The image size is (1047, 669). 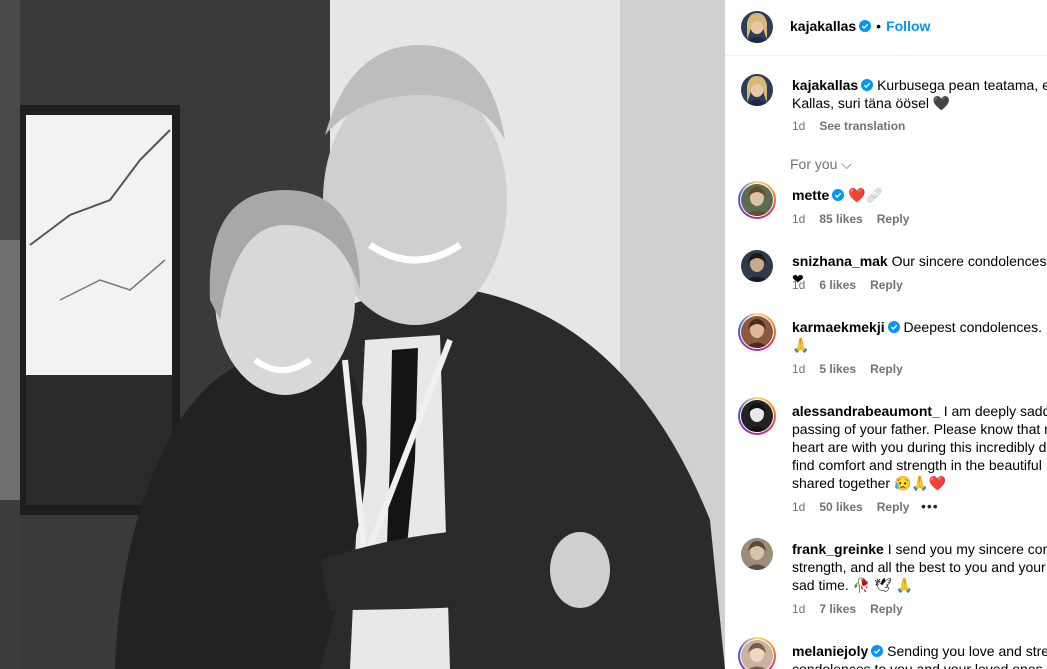 I want to click on commenter-username: frank_greinke, so click(x=838, y=549).